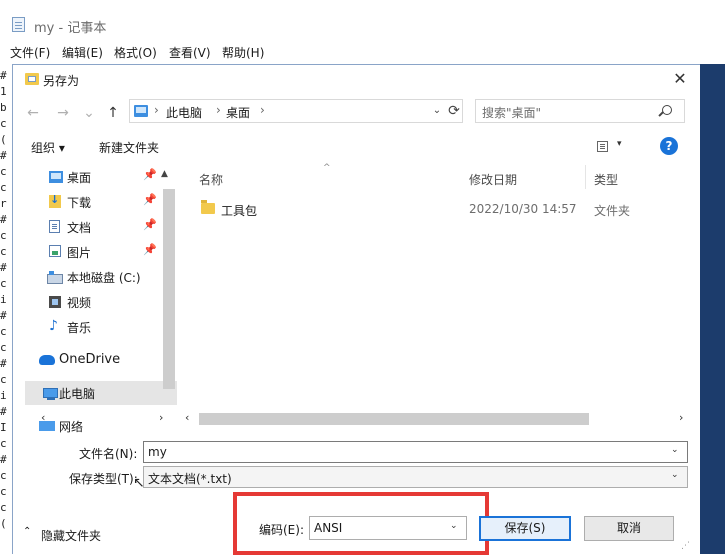 This screenshot has height=555, width=725. Describe the element at coordinates (388, 528) in the screenshot. I see `encoding-dropdown: ANSI ⌄` at that location.